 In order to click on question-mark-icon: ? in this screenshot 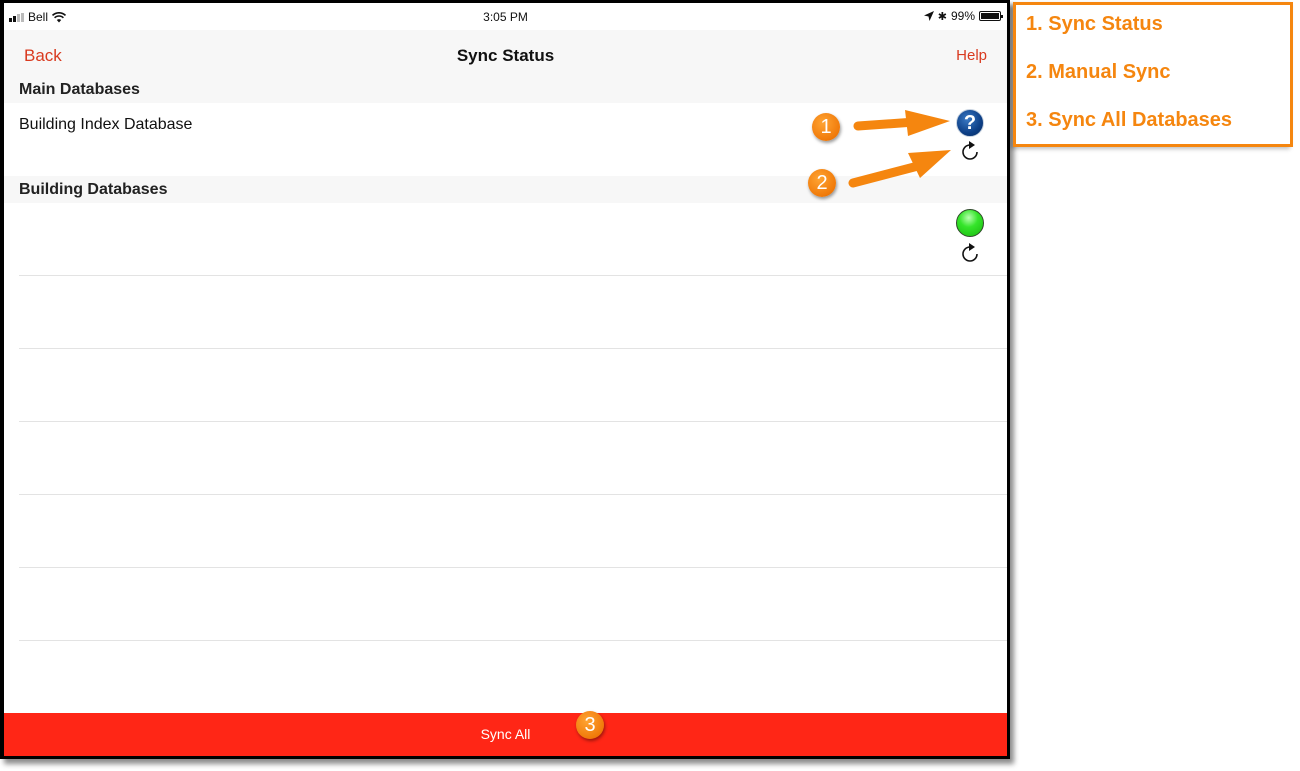, I will do `click(970, 123)`.